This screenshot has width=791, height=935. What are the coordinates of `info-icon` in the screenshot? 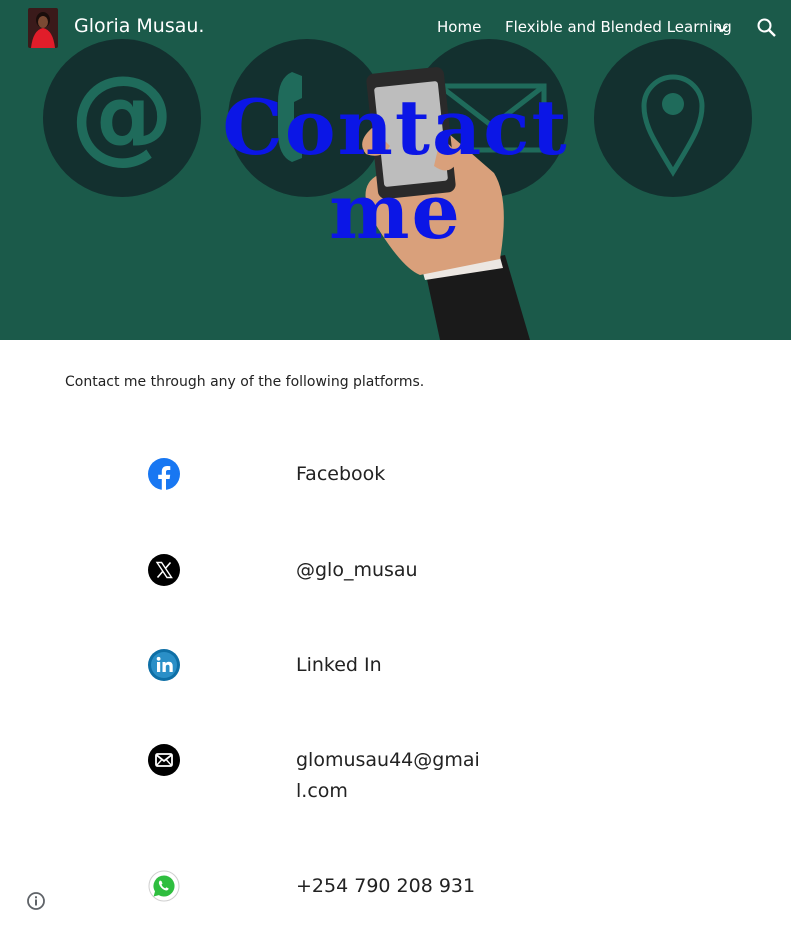 It's located at (36, 901).